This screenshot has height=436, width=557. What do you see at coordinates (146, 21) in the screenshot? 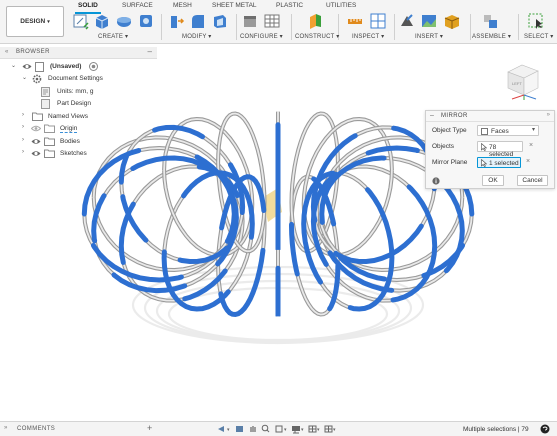
I see `hole-icon` at bounding box center [146, 21].